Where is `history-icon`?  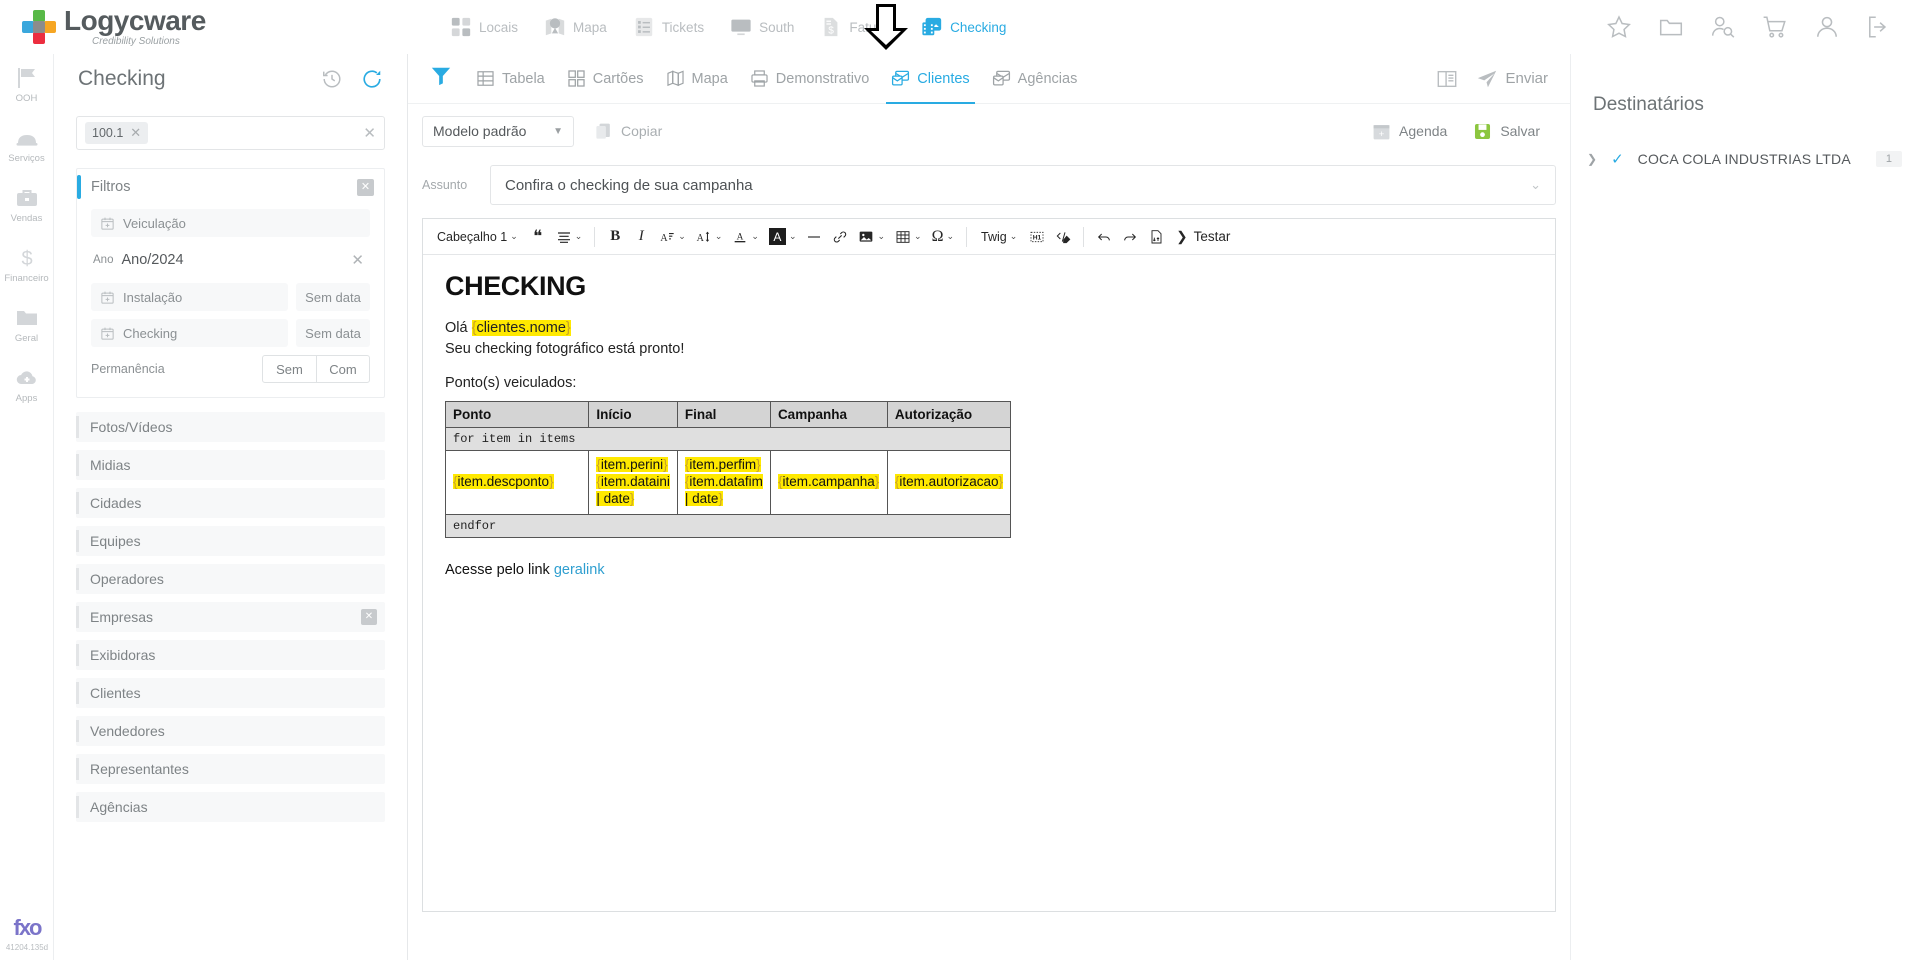 history-icon is located at coordinates (332, 79).